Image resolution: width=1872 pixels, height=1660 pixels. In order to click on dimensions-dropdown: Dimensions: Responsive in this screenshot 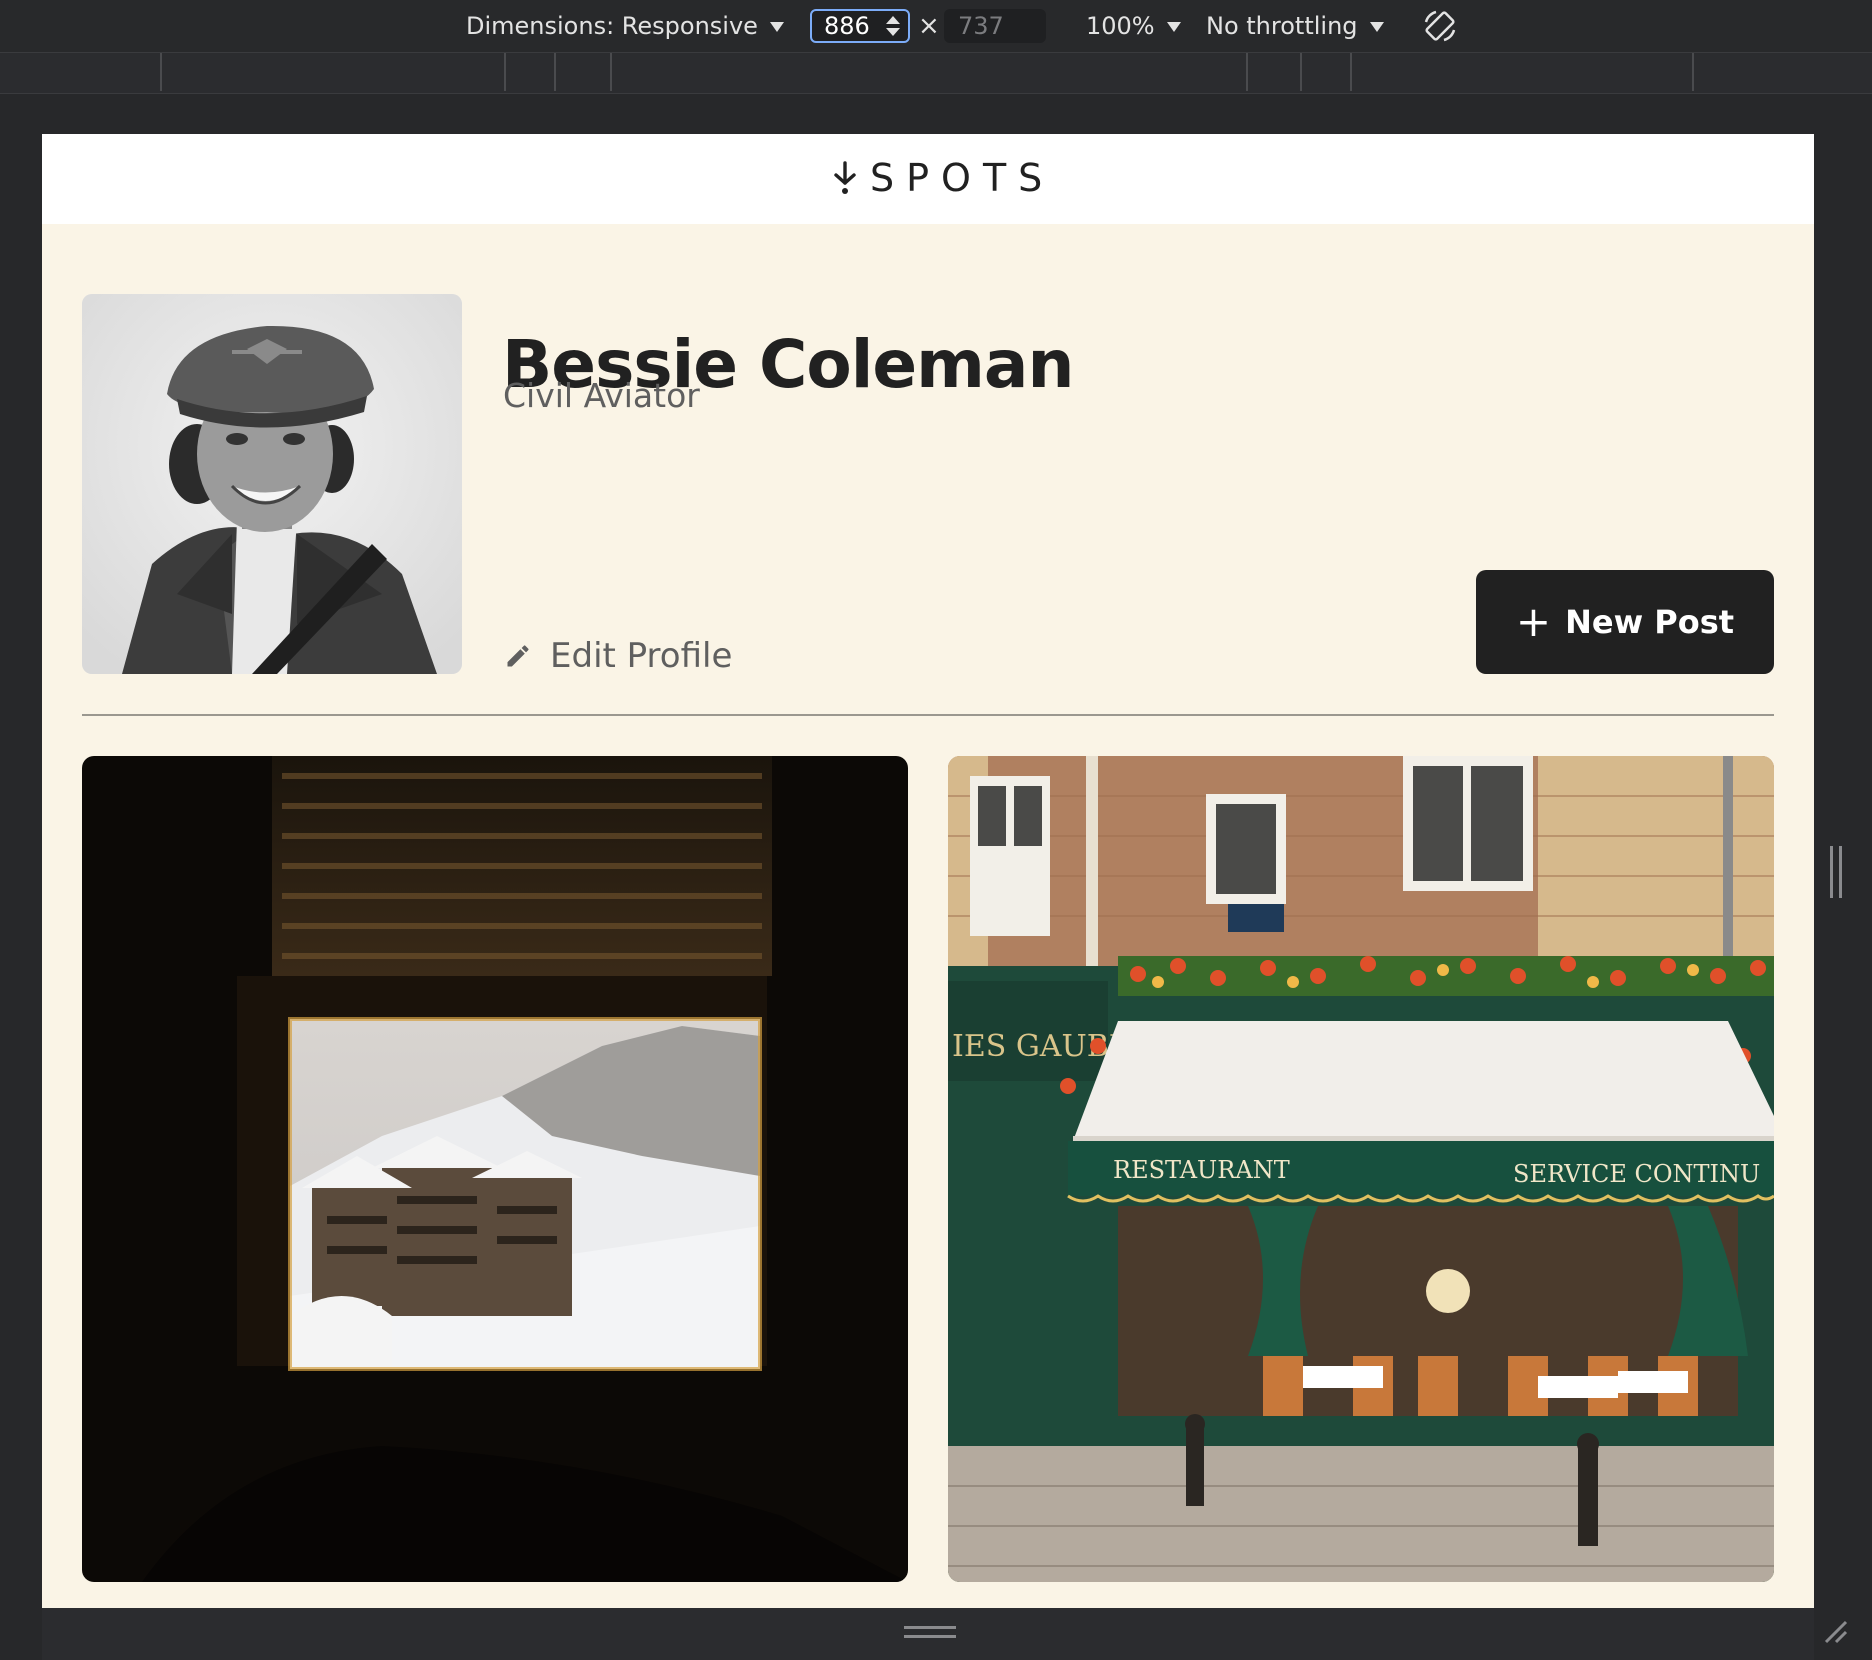, I will do `click(625, 26)`.